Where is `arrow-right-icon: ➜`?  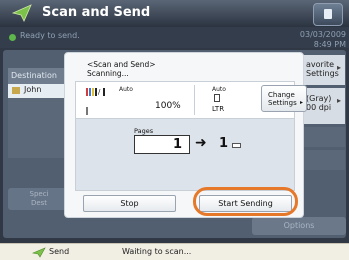
arrow-right-icon: ➜ is located at coordinates (201, 143).